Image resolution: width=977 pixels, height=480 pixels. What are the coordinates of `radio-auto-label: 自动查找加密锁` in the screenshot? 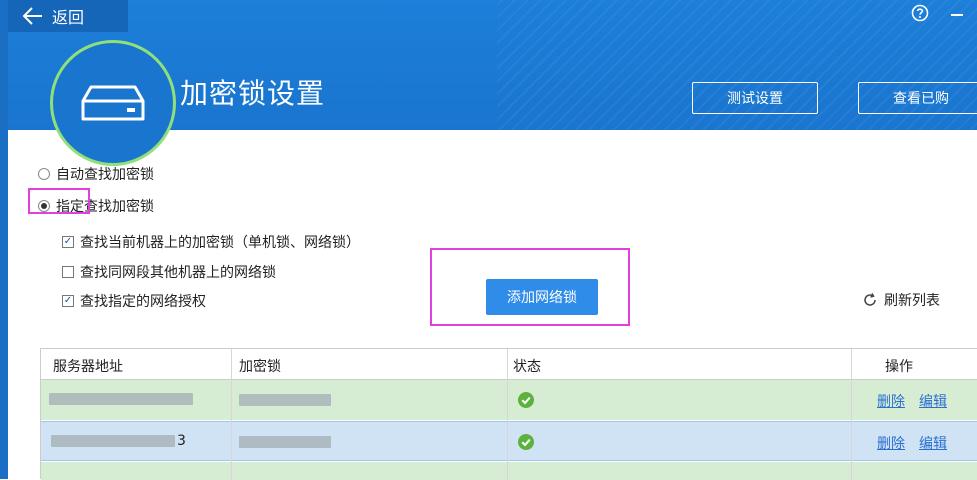 It's located at (105, 175).